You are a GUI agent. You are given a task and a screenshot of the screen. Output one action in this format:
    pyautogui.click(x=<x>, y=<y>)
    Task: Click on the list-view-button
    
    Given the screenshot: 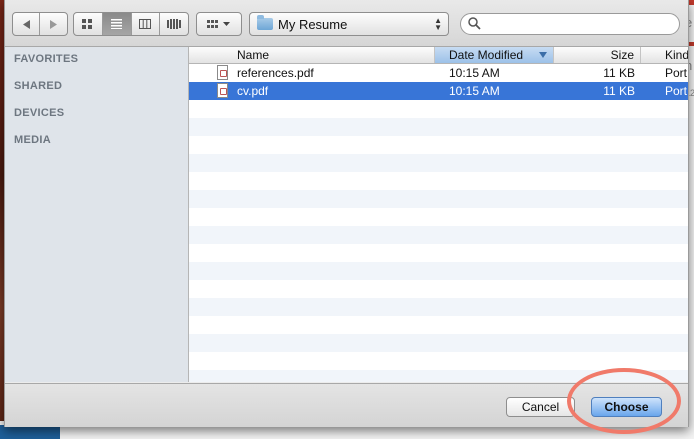 What is the action you would take?
    pyautogui.click(x=117, y=24)
    